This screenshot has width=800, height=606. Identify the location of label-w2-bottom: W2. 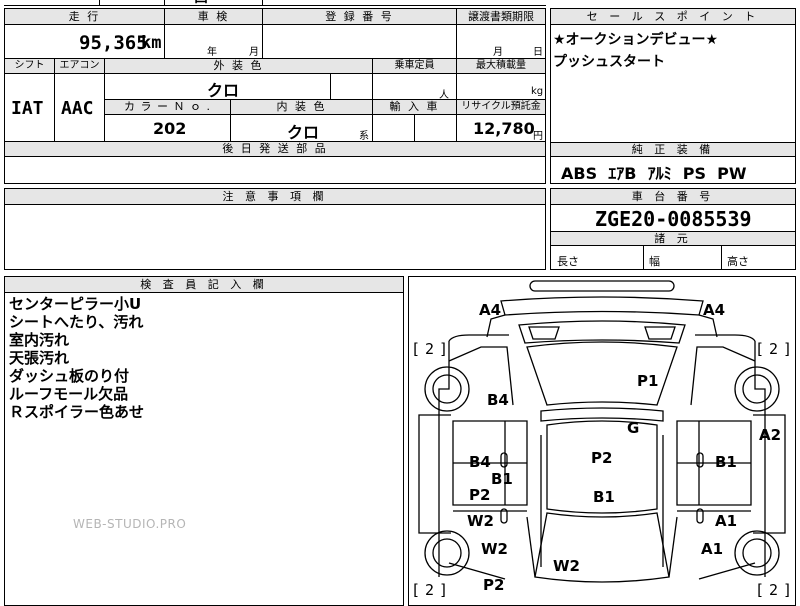
(566, 566).